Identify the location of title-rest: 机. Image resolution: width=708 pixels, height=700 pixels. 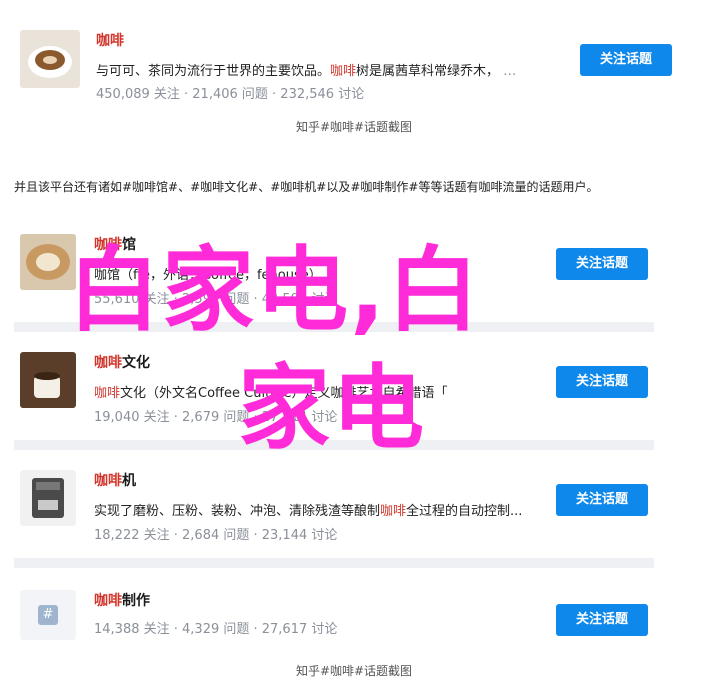
(129, 481).